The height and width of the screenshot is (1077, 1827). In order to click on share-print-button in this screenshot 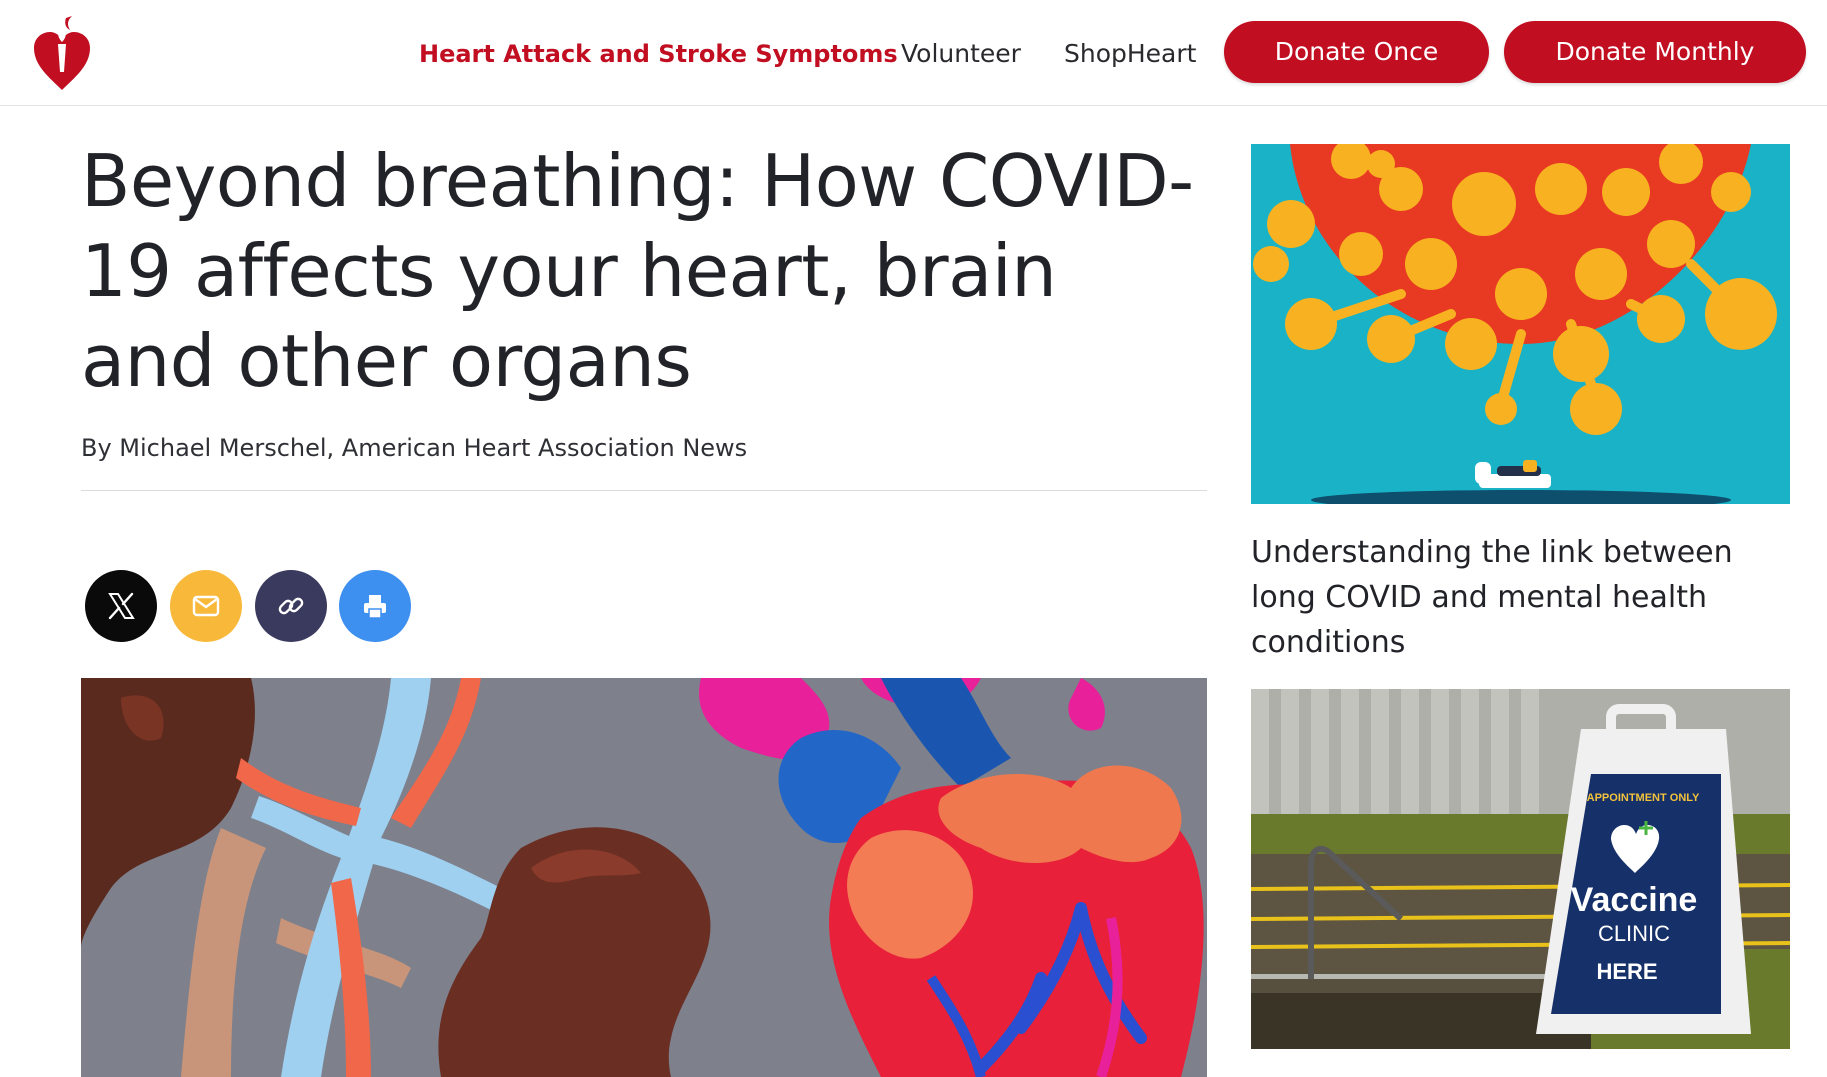, I will do `click(375, 606)`.